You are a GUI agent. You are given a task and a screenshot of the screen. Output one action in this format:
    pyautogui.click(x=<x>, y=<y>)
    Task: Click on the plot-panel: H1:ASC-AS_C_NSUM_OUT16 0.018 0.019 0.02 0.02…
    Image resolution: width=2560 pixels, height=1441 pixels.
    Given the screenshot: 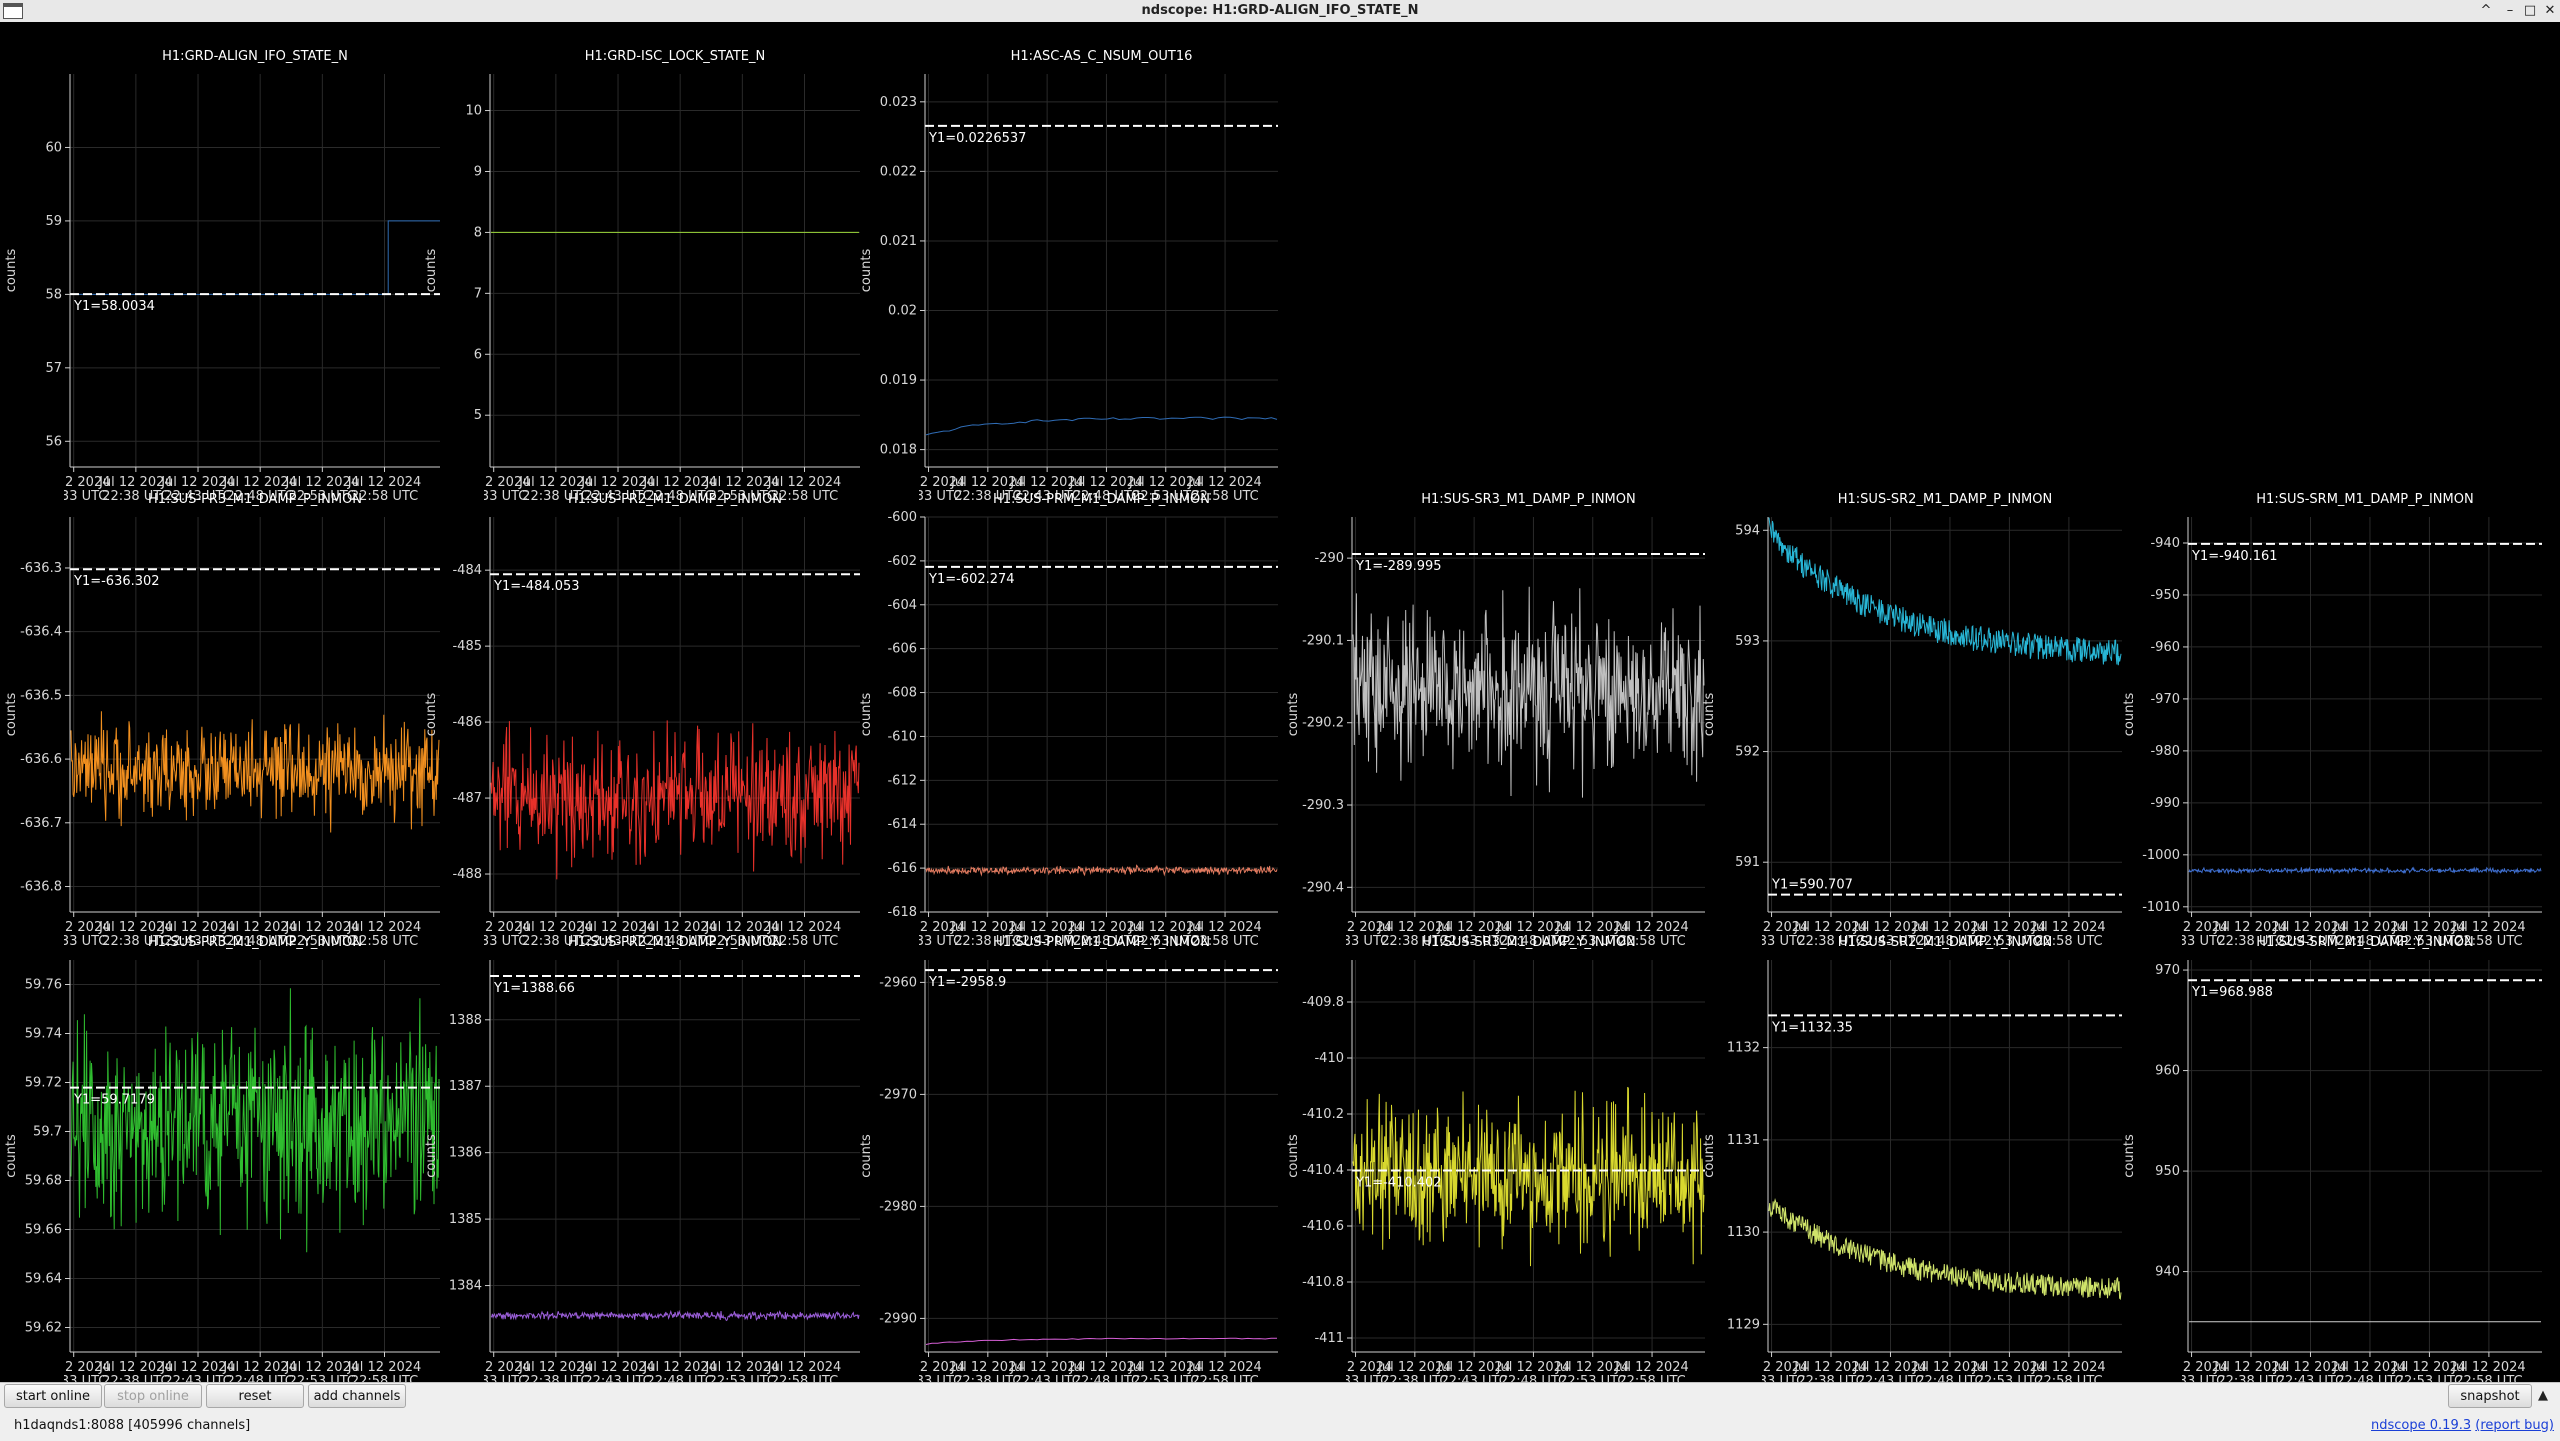 What is the action you would take?
    pyautogui.click(x=1068, y=276)
    